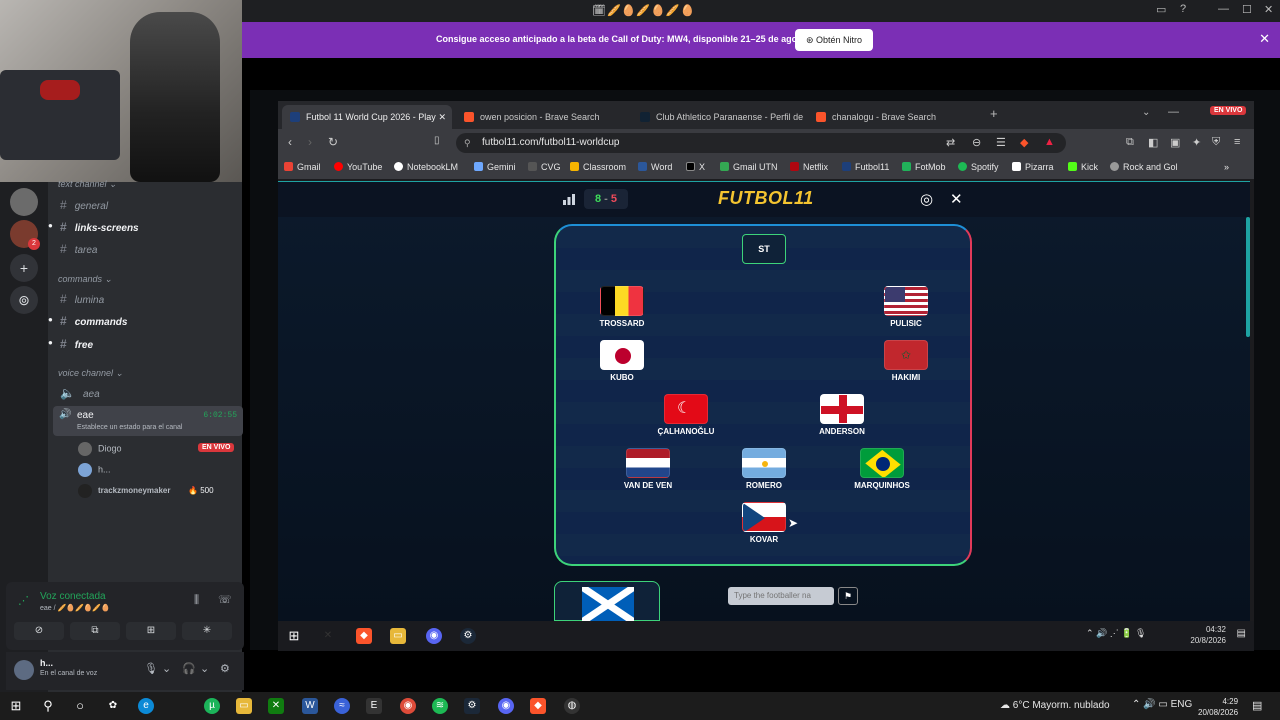 The height and width of the screenshot is (720, 1280). I want to click on close-tab-icon: ✕, so click(442, 117).